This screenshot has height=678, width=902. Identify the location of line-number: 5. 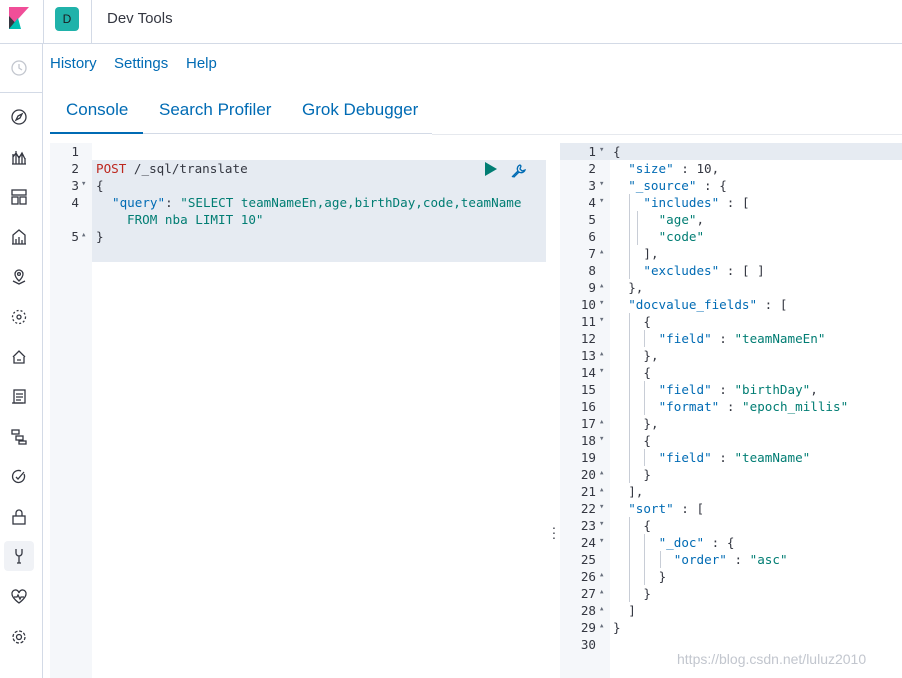
(592, 219).